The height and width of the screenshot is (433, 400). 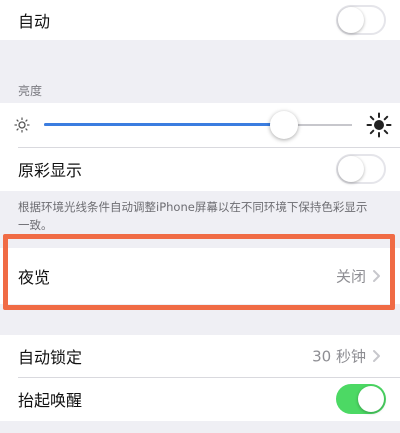 I want to click on auto-brightness-toggle, so click(x=361, y=20).